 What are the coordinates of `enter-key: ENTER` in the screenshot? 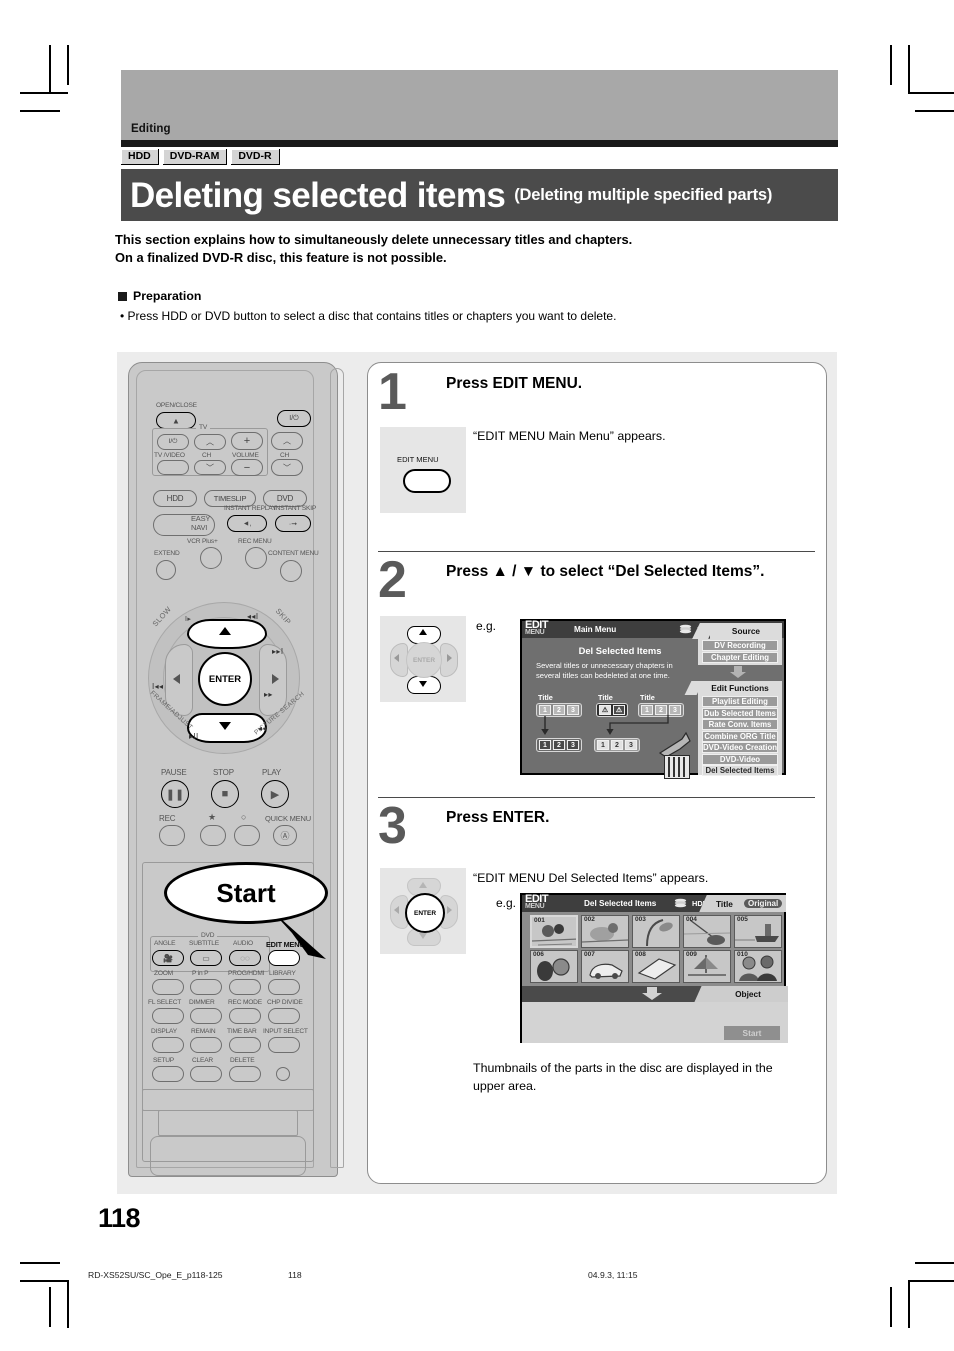 It's located at (425, 913).